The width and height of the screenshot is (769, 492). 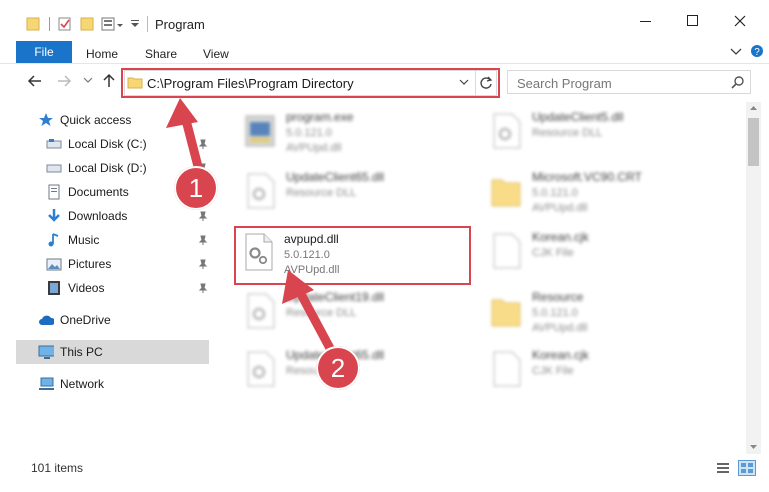 What do you see at coordinates (64, 81) in the screenshot?
I see `forward-arrow-icon` at bounding box center [64, 81].